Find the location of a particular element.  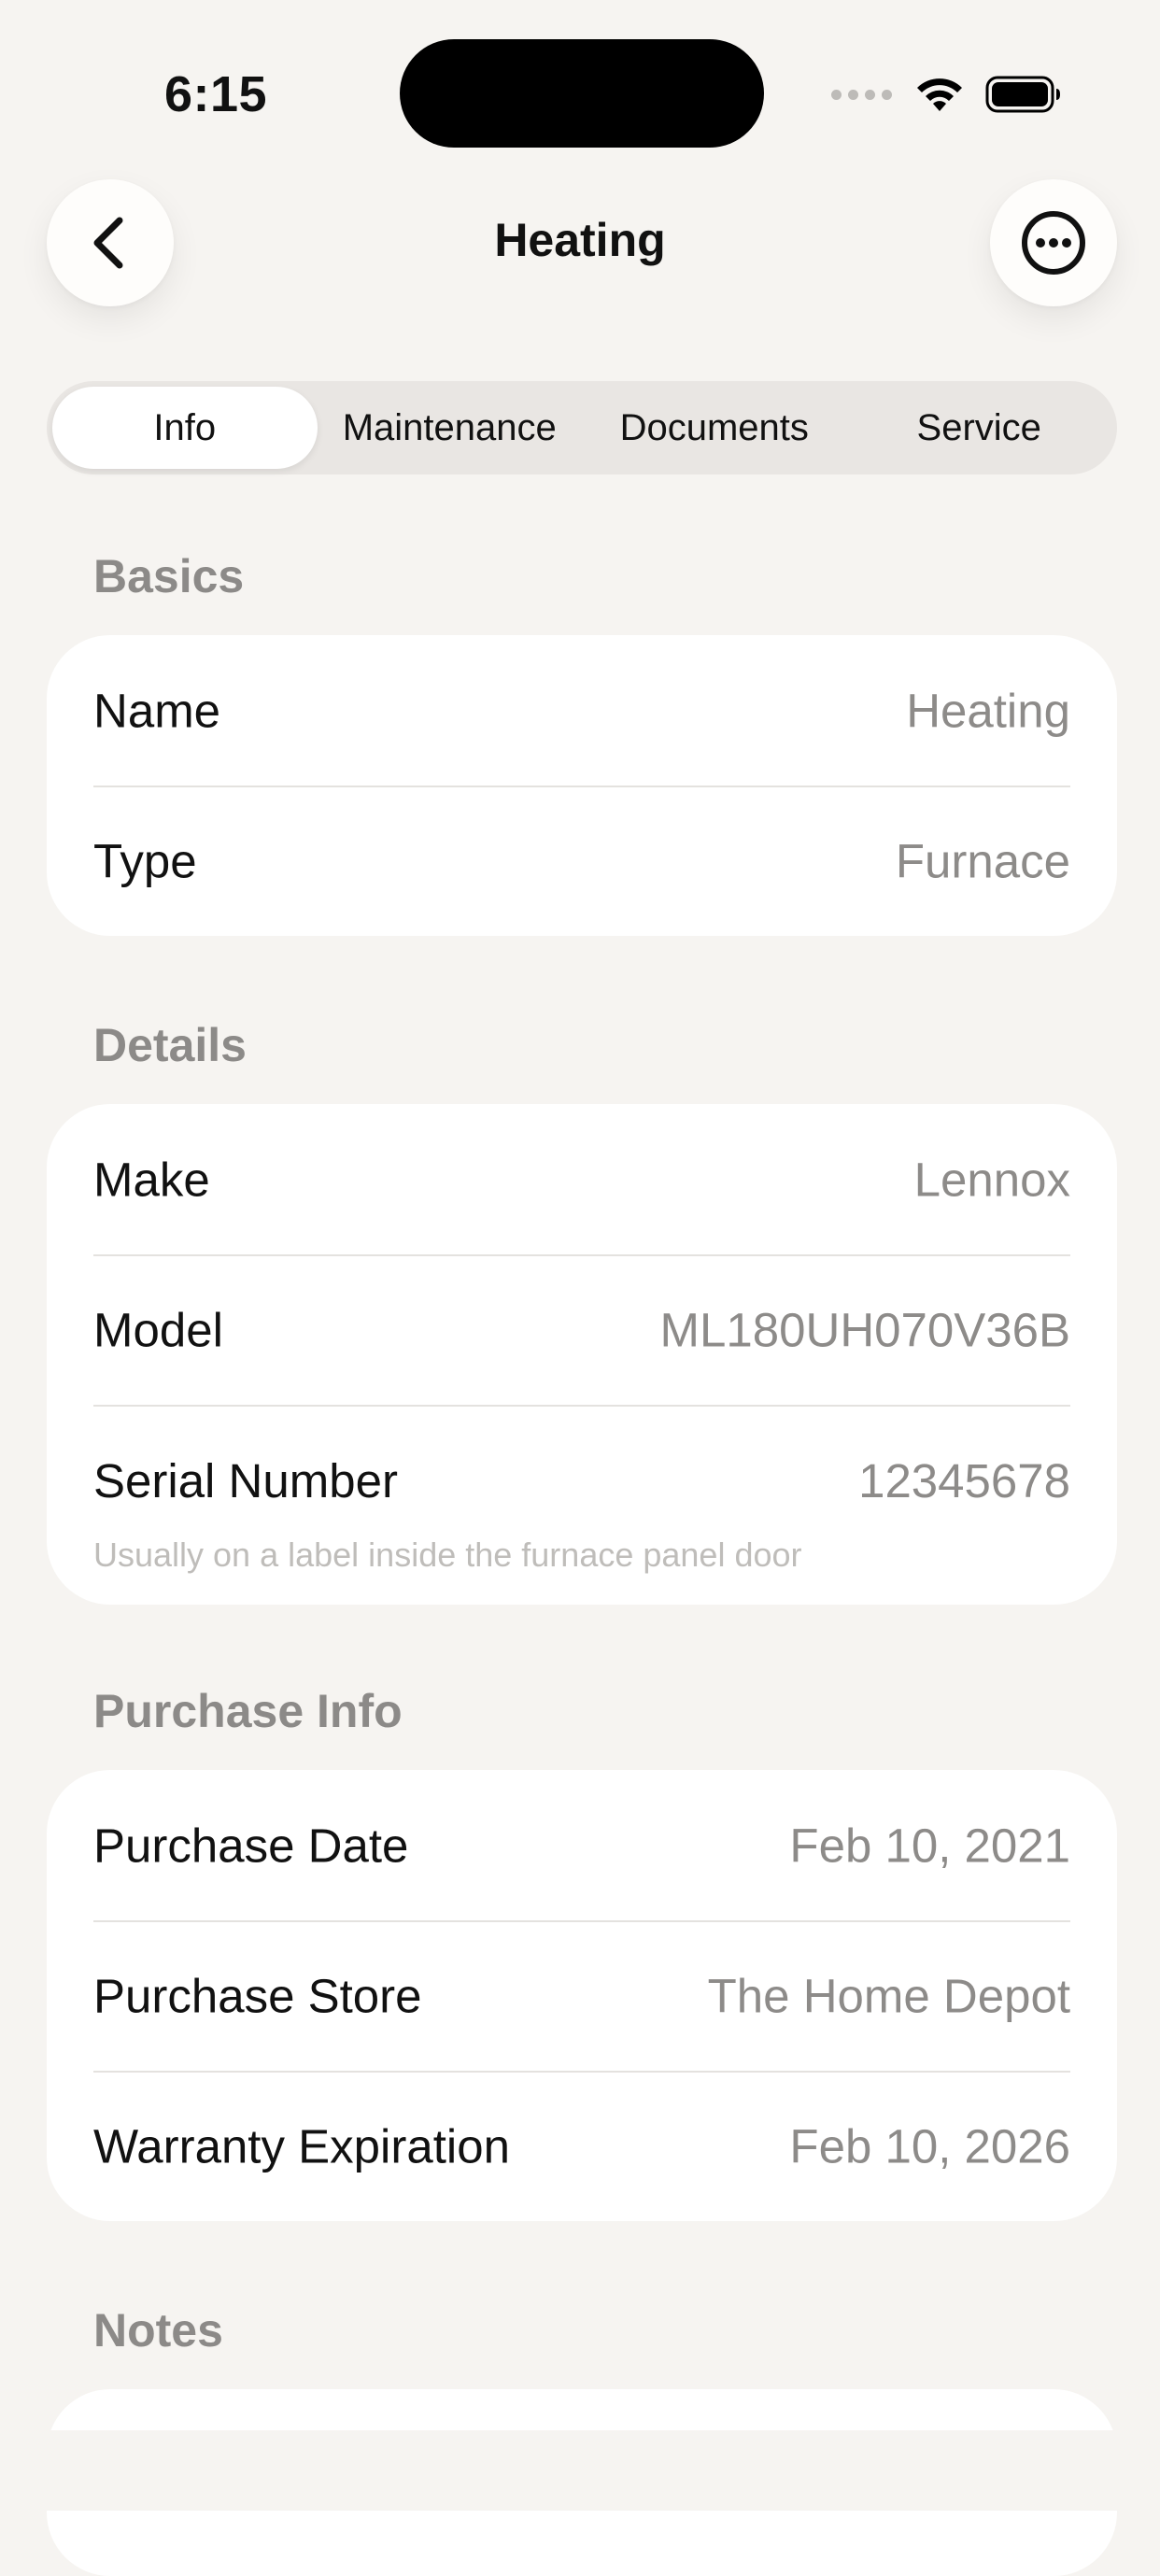

tab-service: Service is located at coordinates (980, 428).